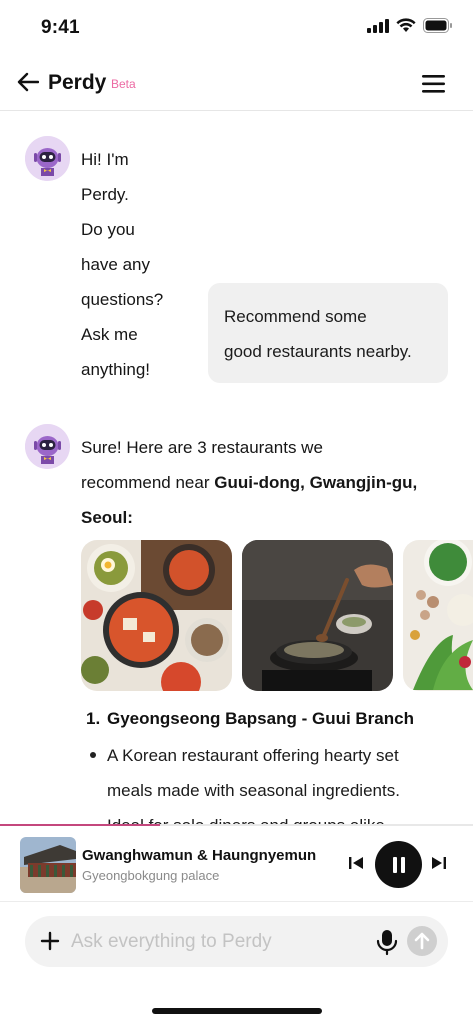  I want to click on beta-badge: Beta, so click(123, 84).